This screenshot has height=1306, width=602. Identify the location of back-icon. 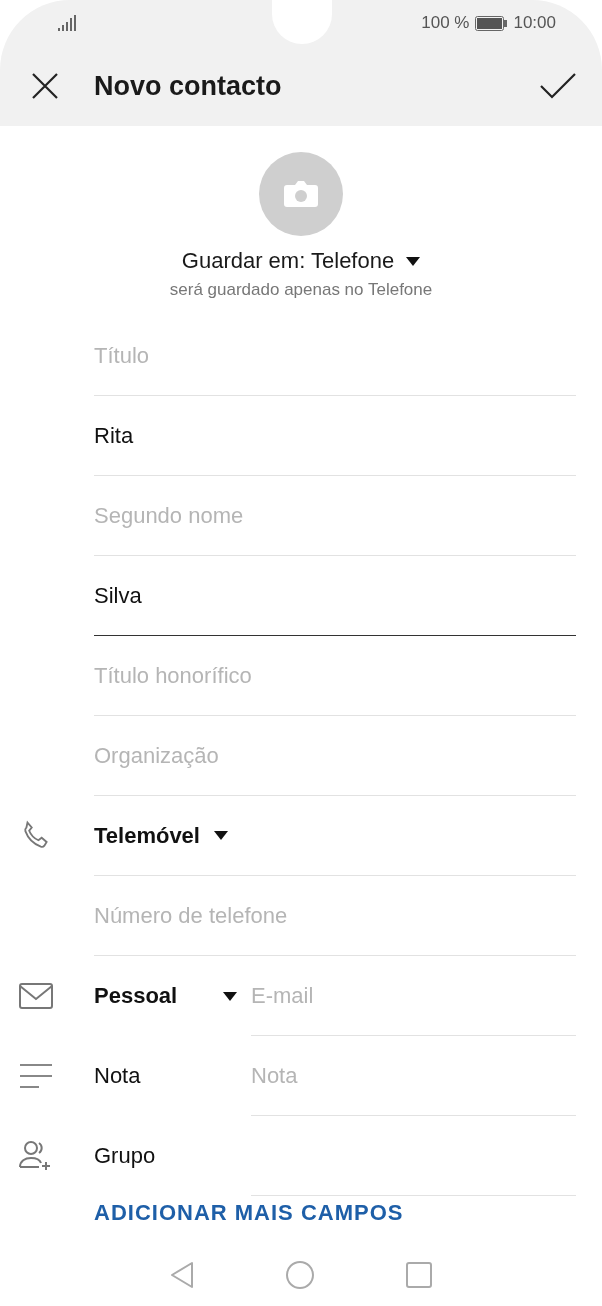
(182, 1275).